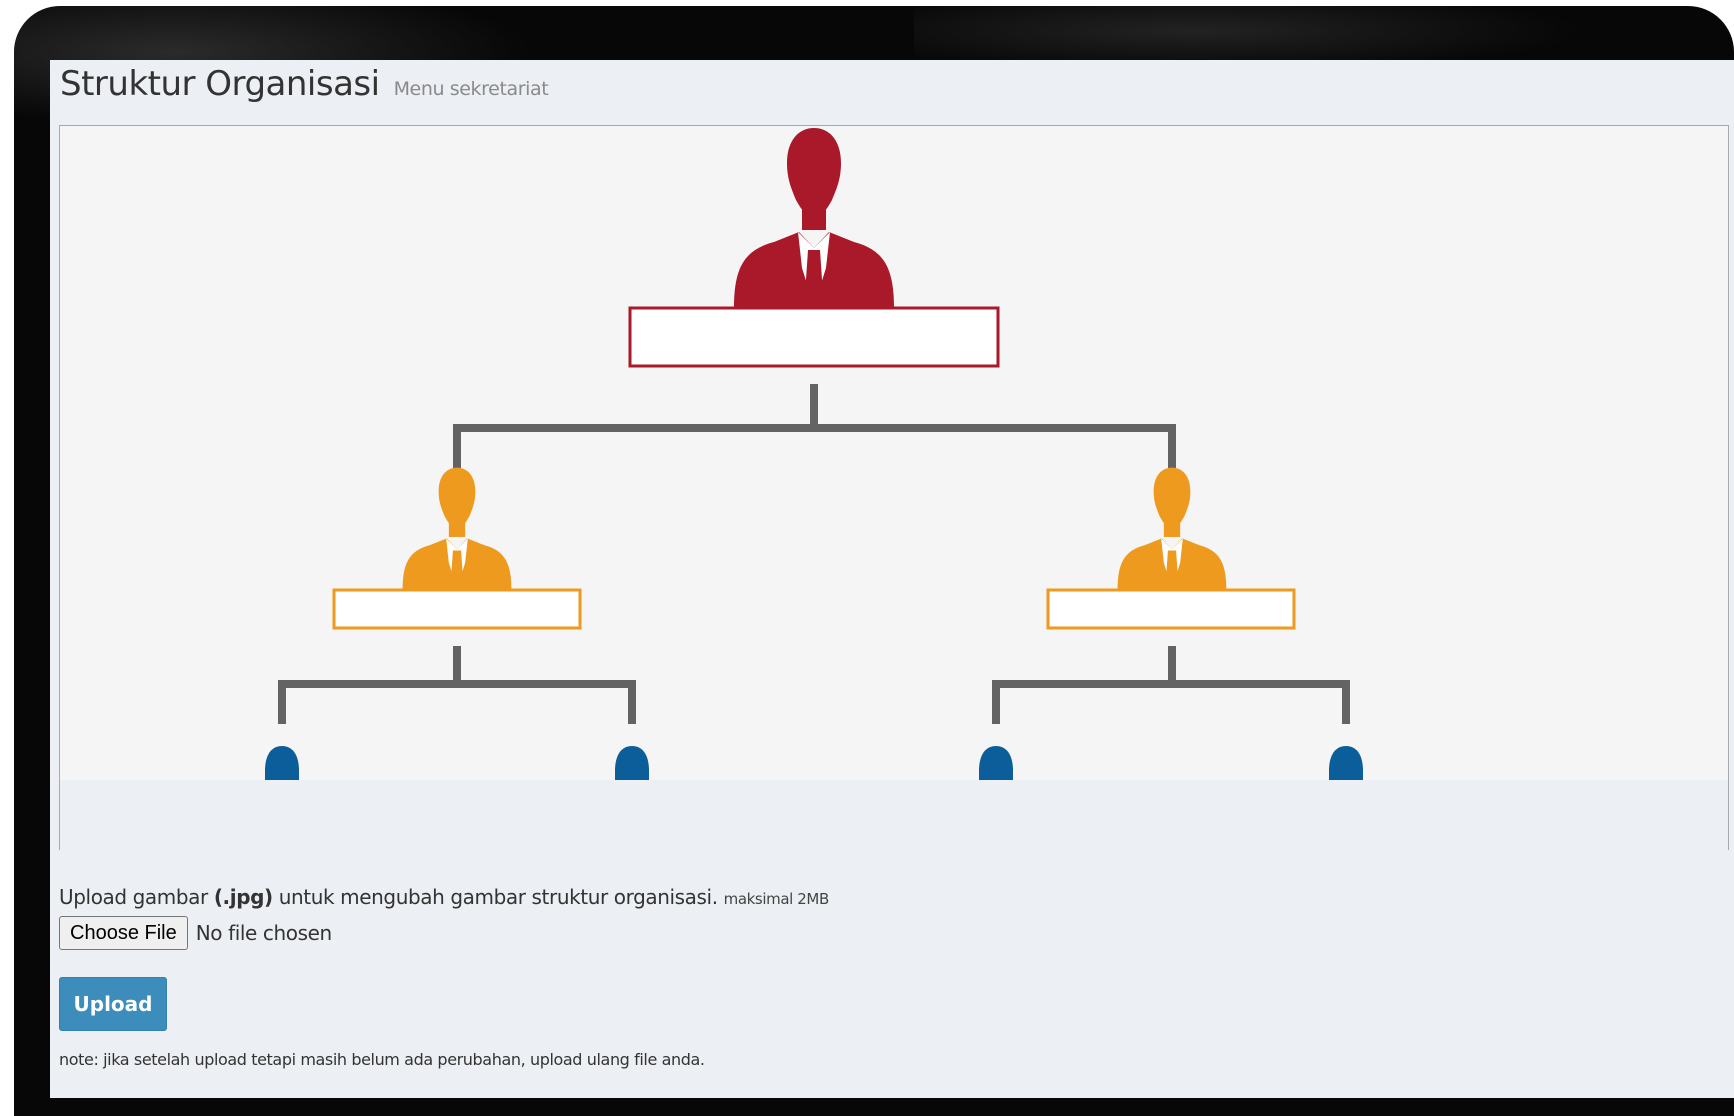  I want to click on upload-format: (.jpg), so click(243, 897).